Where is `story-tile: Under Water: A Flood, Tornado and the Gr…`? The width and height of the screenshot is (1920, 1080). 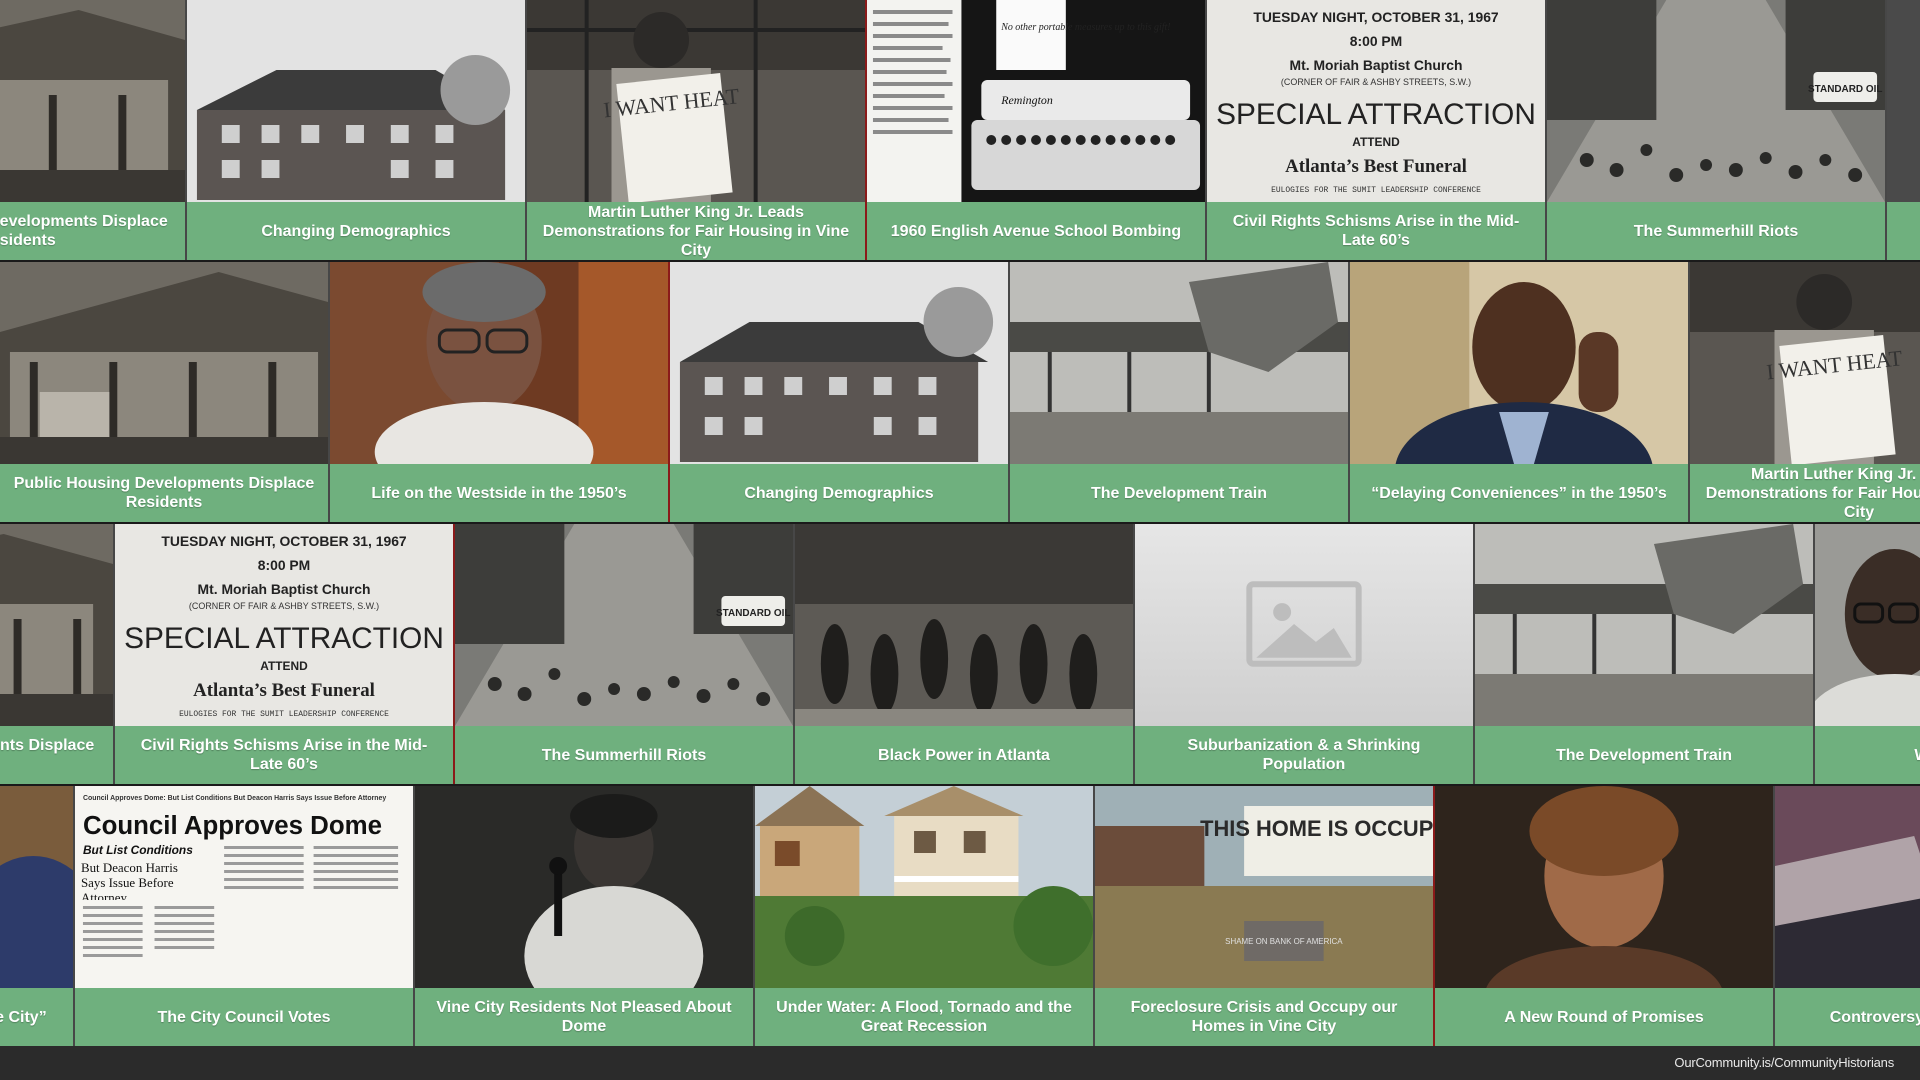 story-tile: Under Water: A Flood, Tornado and the Gr… is located at coordinates (925, 916).